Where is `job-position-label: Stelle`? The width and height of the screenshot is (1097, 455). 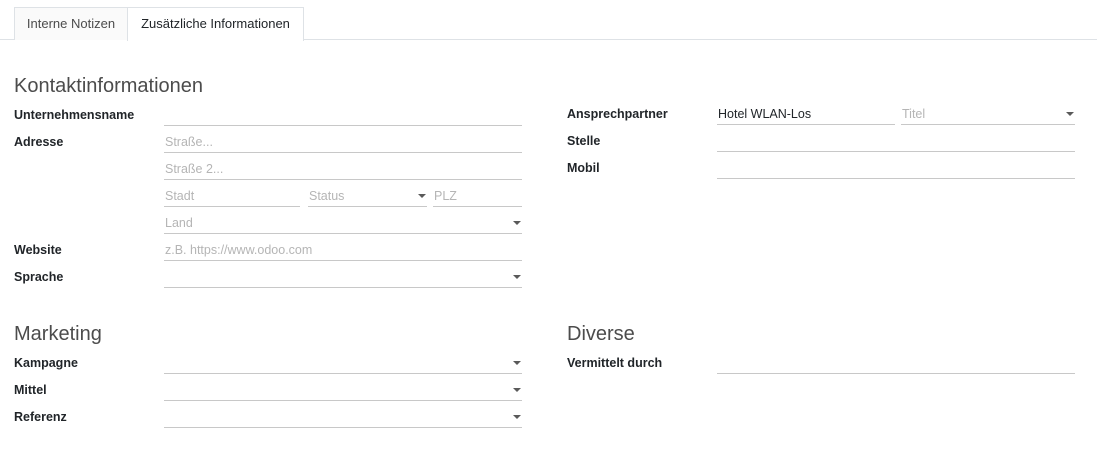
job-position-label: Stelle is located at coordinates (584, 141).